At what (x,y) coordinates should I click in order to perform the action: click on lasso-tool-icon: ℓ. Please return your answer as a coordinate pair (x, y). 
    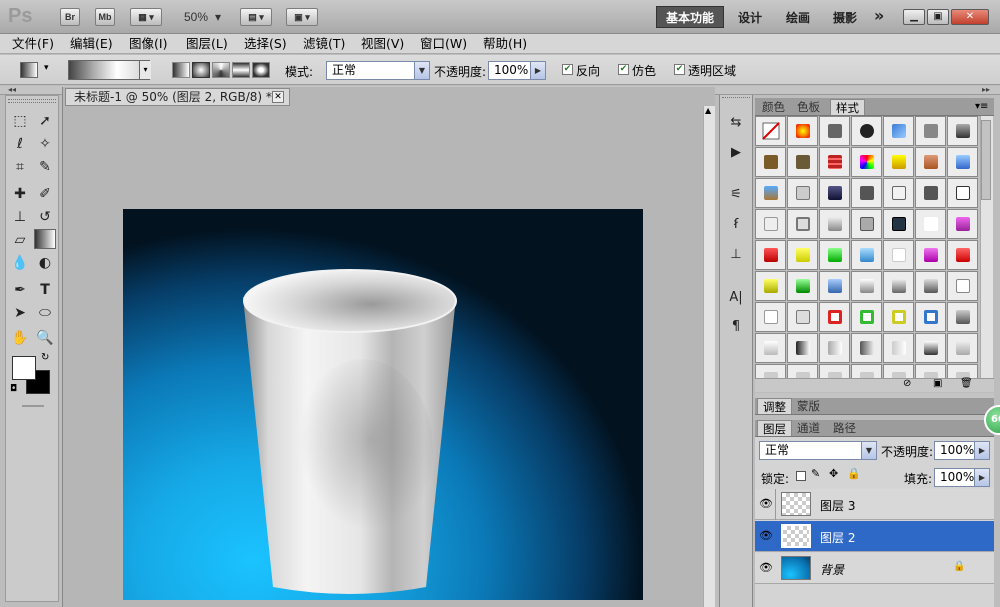
    Looking at the image, I should click on (20, 144).